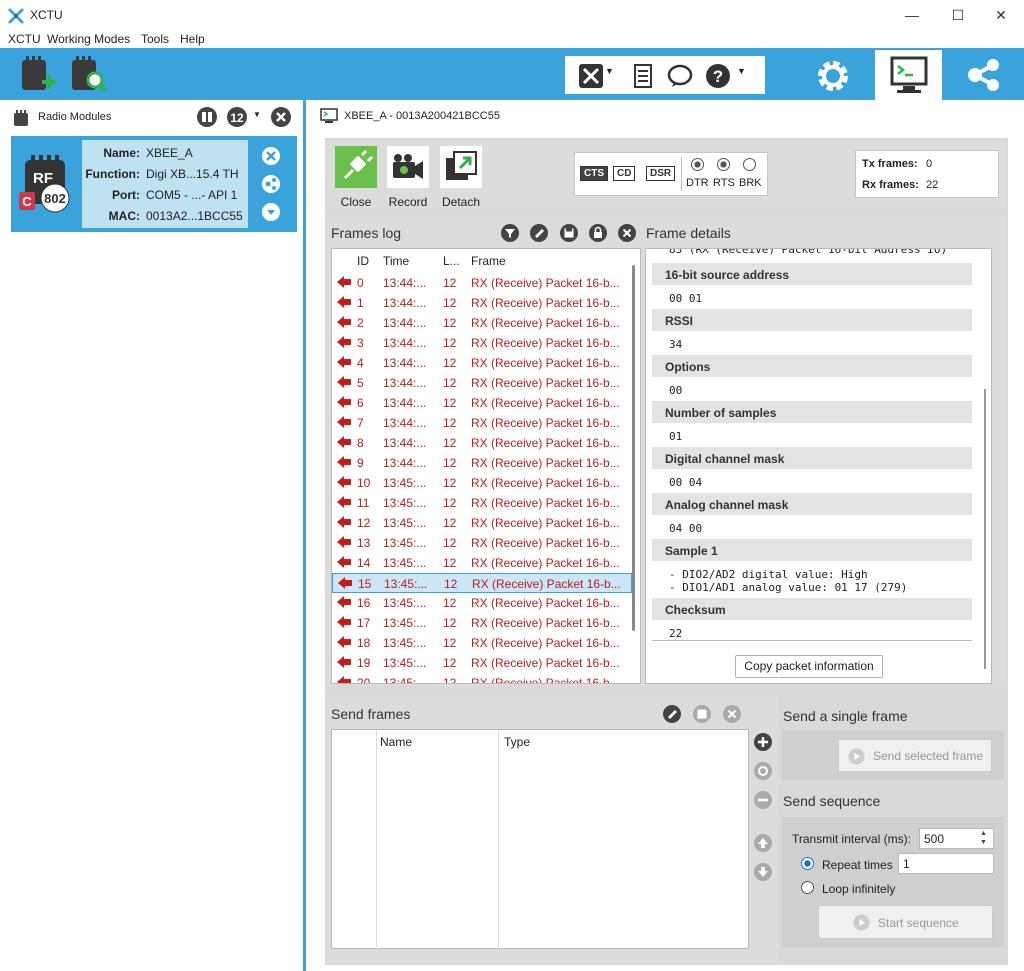 This screenshot has width=1024, height=971. I want to click on menu-help: Help, so click(192, 39).